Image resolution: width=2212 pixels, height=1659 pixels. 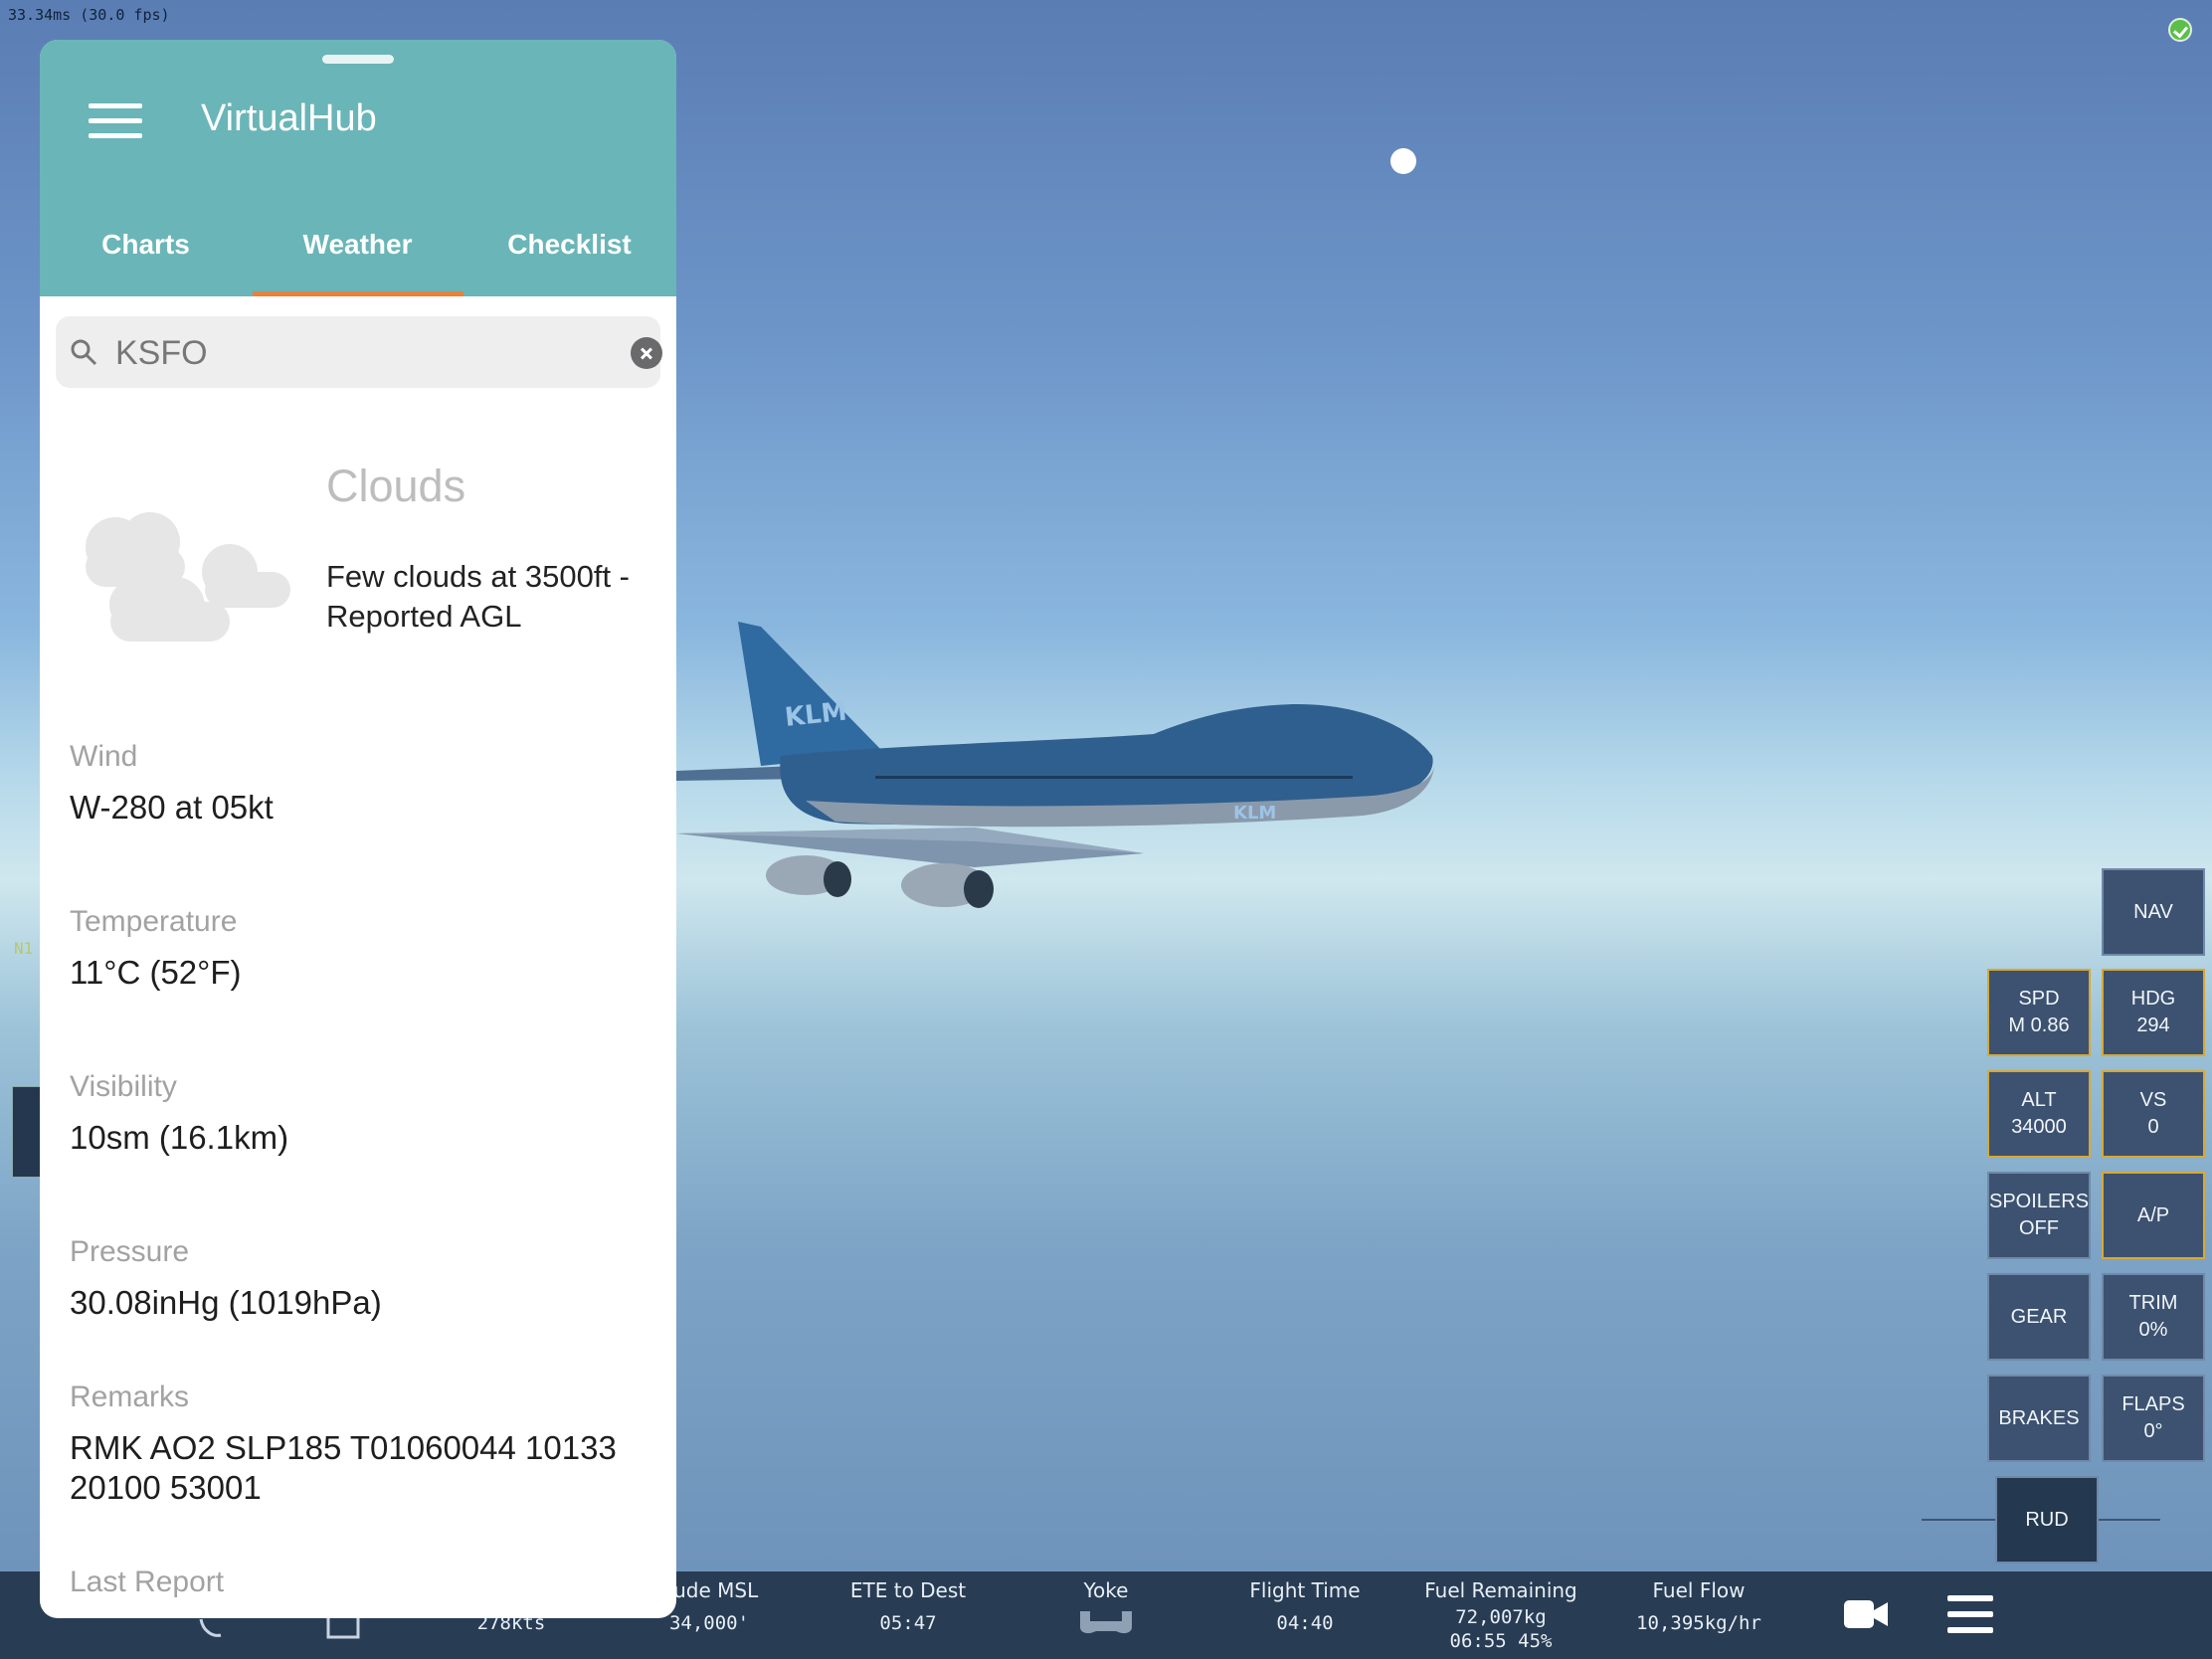 What do you see at coordinates (2180, 30) in the screenshot?
I see `check-circle-icon` at bounding box center [2180, 30].